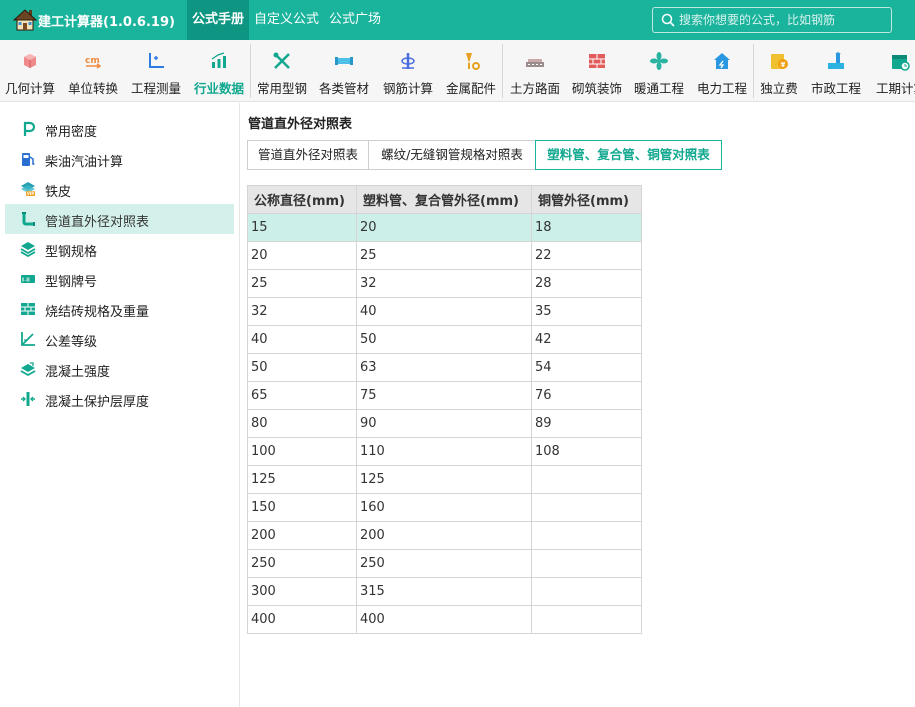 The image size is (915, 707). What do you see at coordinates (28, 279) in the screenshot?
I see `steel-grade-icon: Ⅱ-Ⅲ` at bounding box center [28, 279].